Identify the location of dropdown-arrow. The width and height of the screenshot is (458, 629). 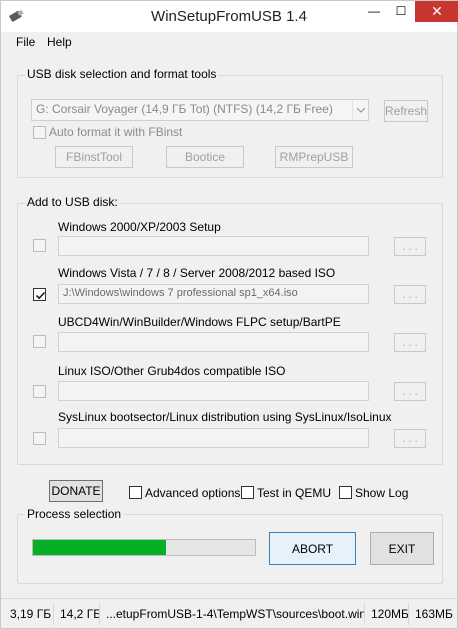
(360, 110).